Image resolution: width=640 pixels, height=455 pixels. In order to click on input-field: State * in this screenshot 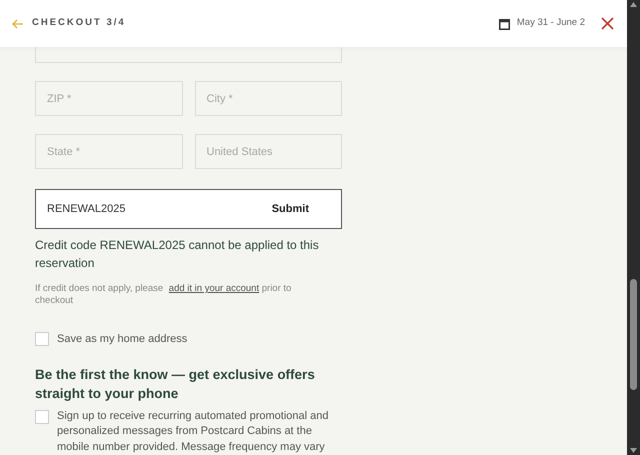, I will do `click(108, 151)`.